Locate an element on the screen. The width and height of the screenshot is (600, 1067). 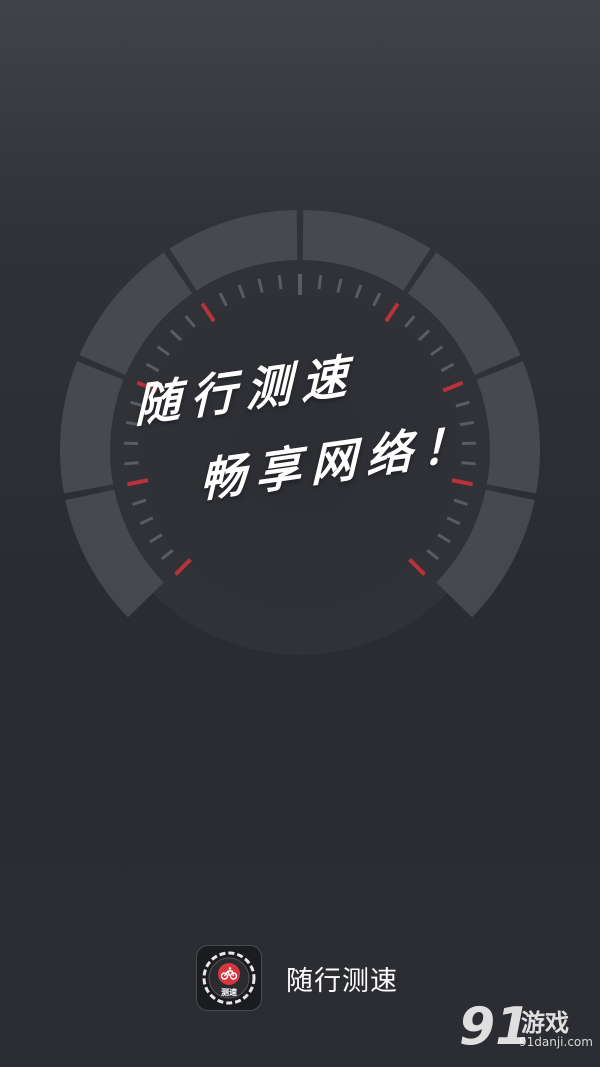
app-branding: 测速 随行测速 is located at coordinates (297, 978).